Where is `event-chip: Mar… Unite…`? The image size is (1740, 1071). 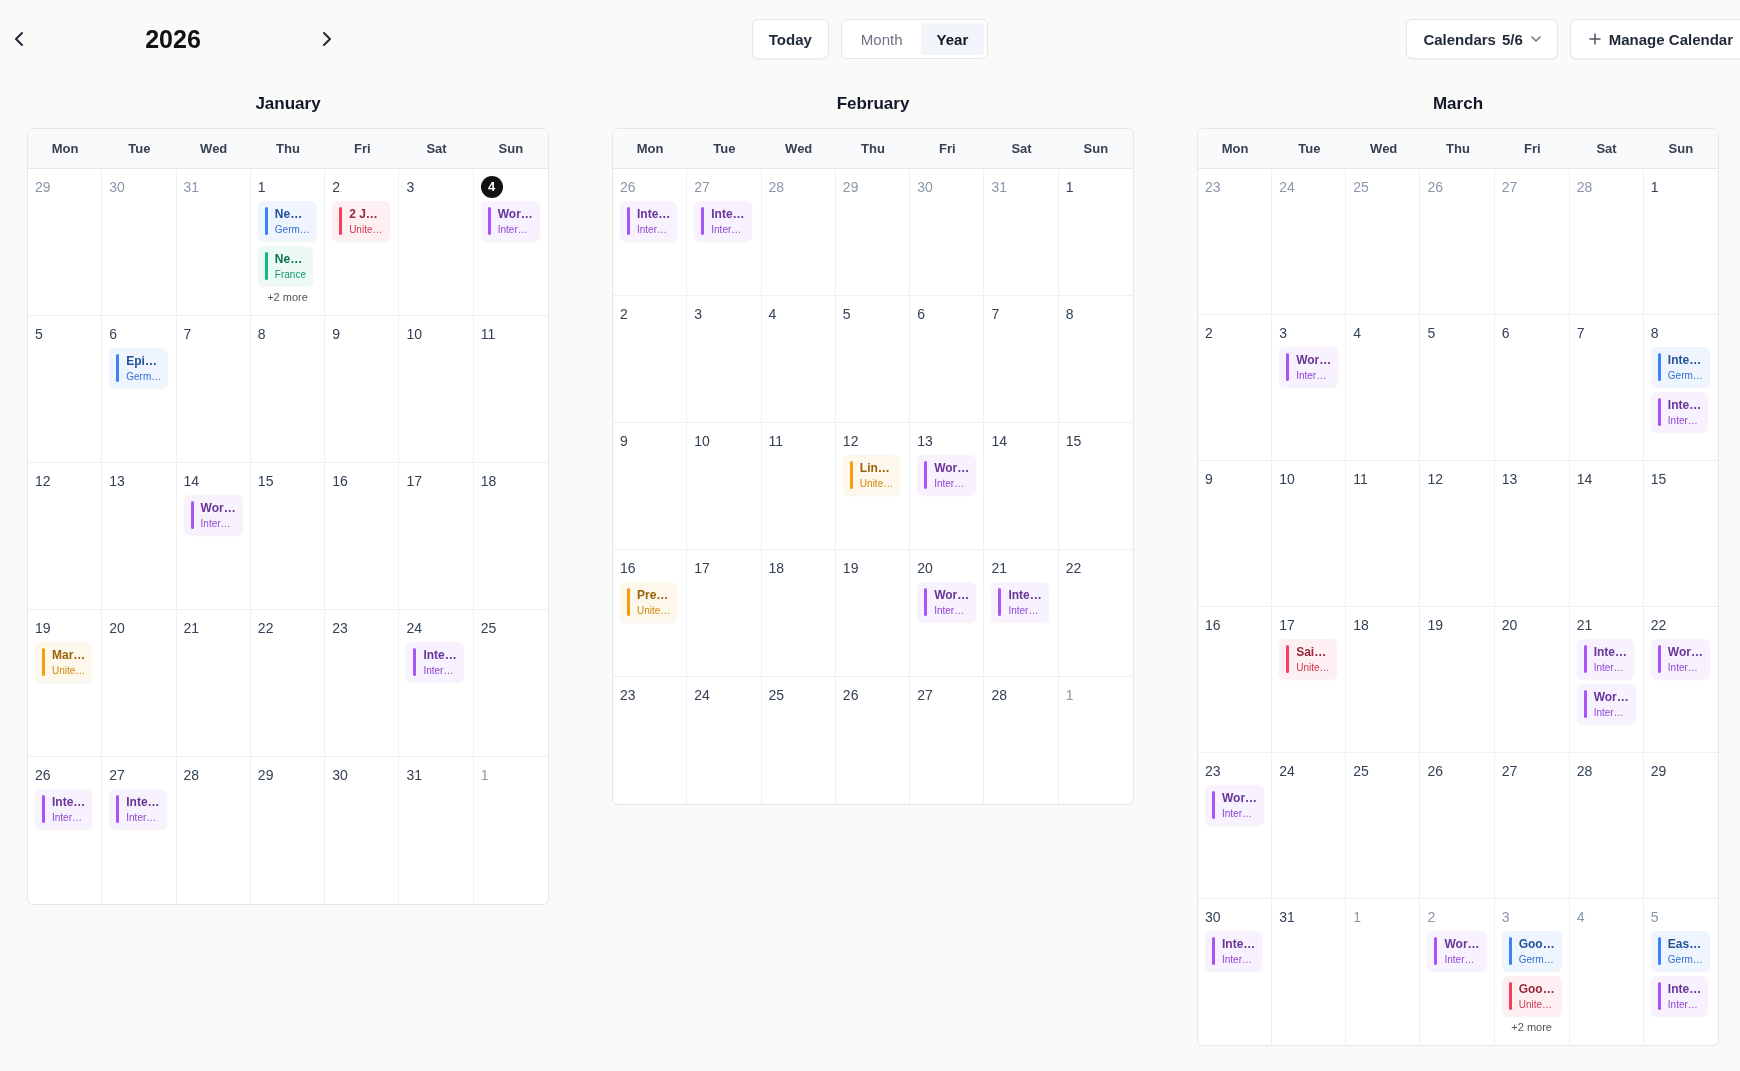
event-chip: Mar… Unite… is located at coordinates (64, 662).